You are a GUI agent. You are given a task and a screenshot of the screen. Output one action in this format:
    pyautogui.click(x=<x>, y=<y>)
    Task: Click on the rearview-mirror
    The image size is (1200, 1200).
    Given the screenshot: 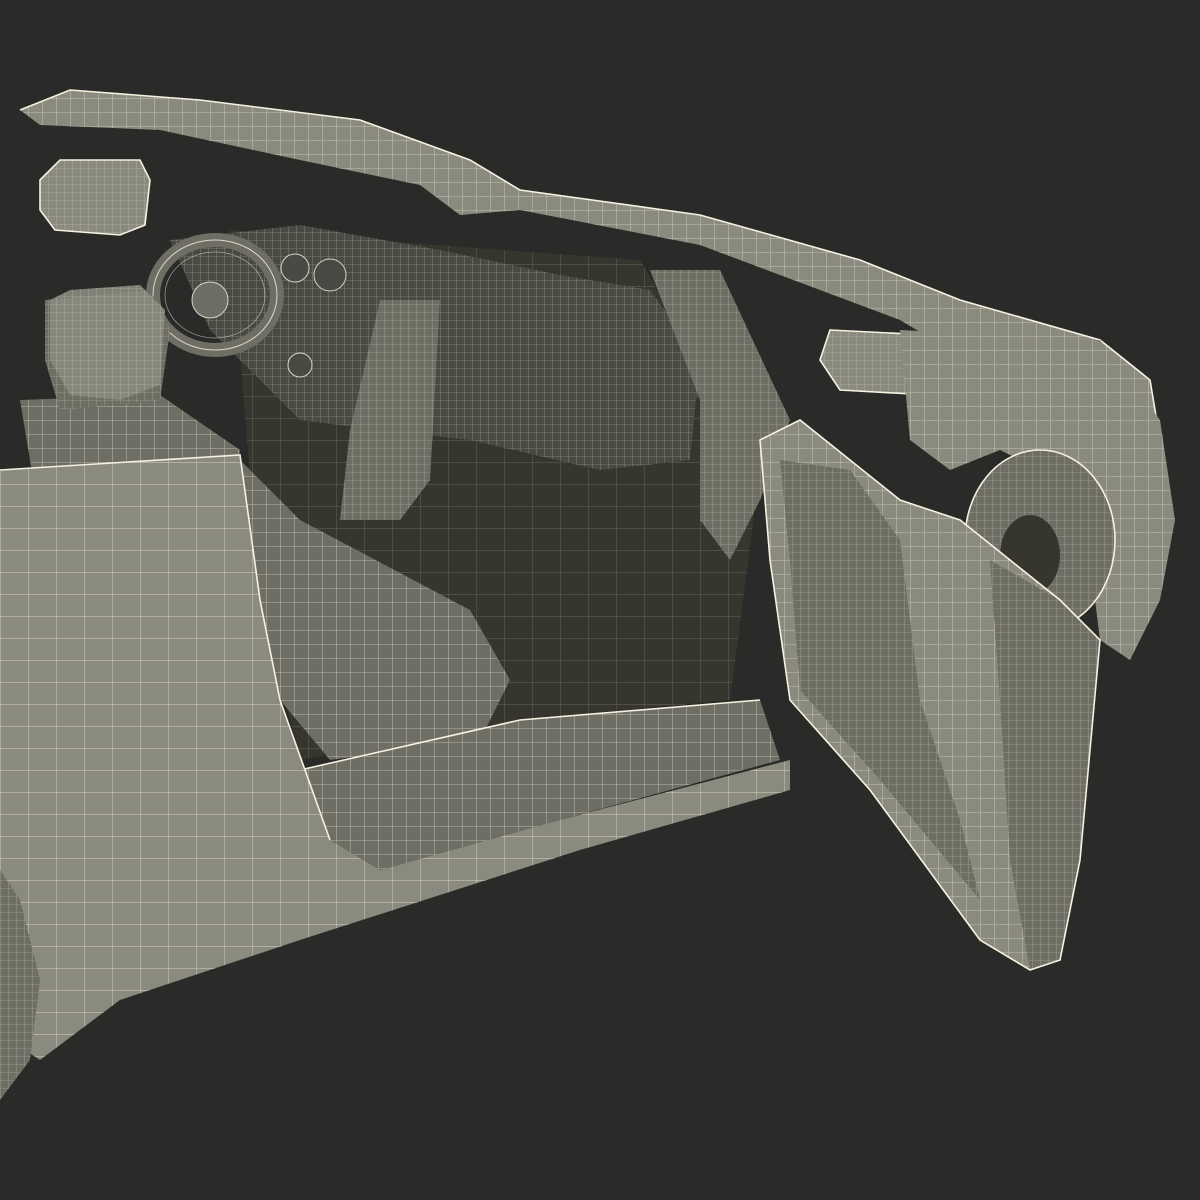 What is the action you would take?
    pyautogui.click(x=95, y=197)
    